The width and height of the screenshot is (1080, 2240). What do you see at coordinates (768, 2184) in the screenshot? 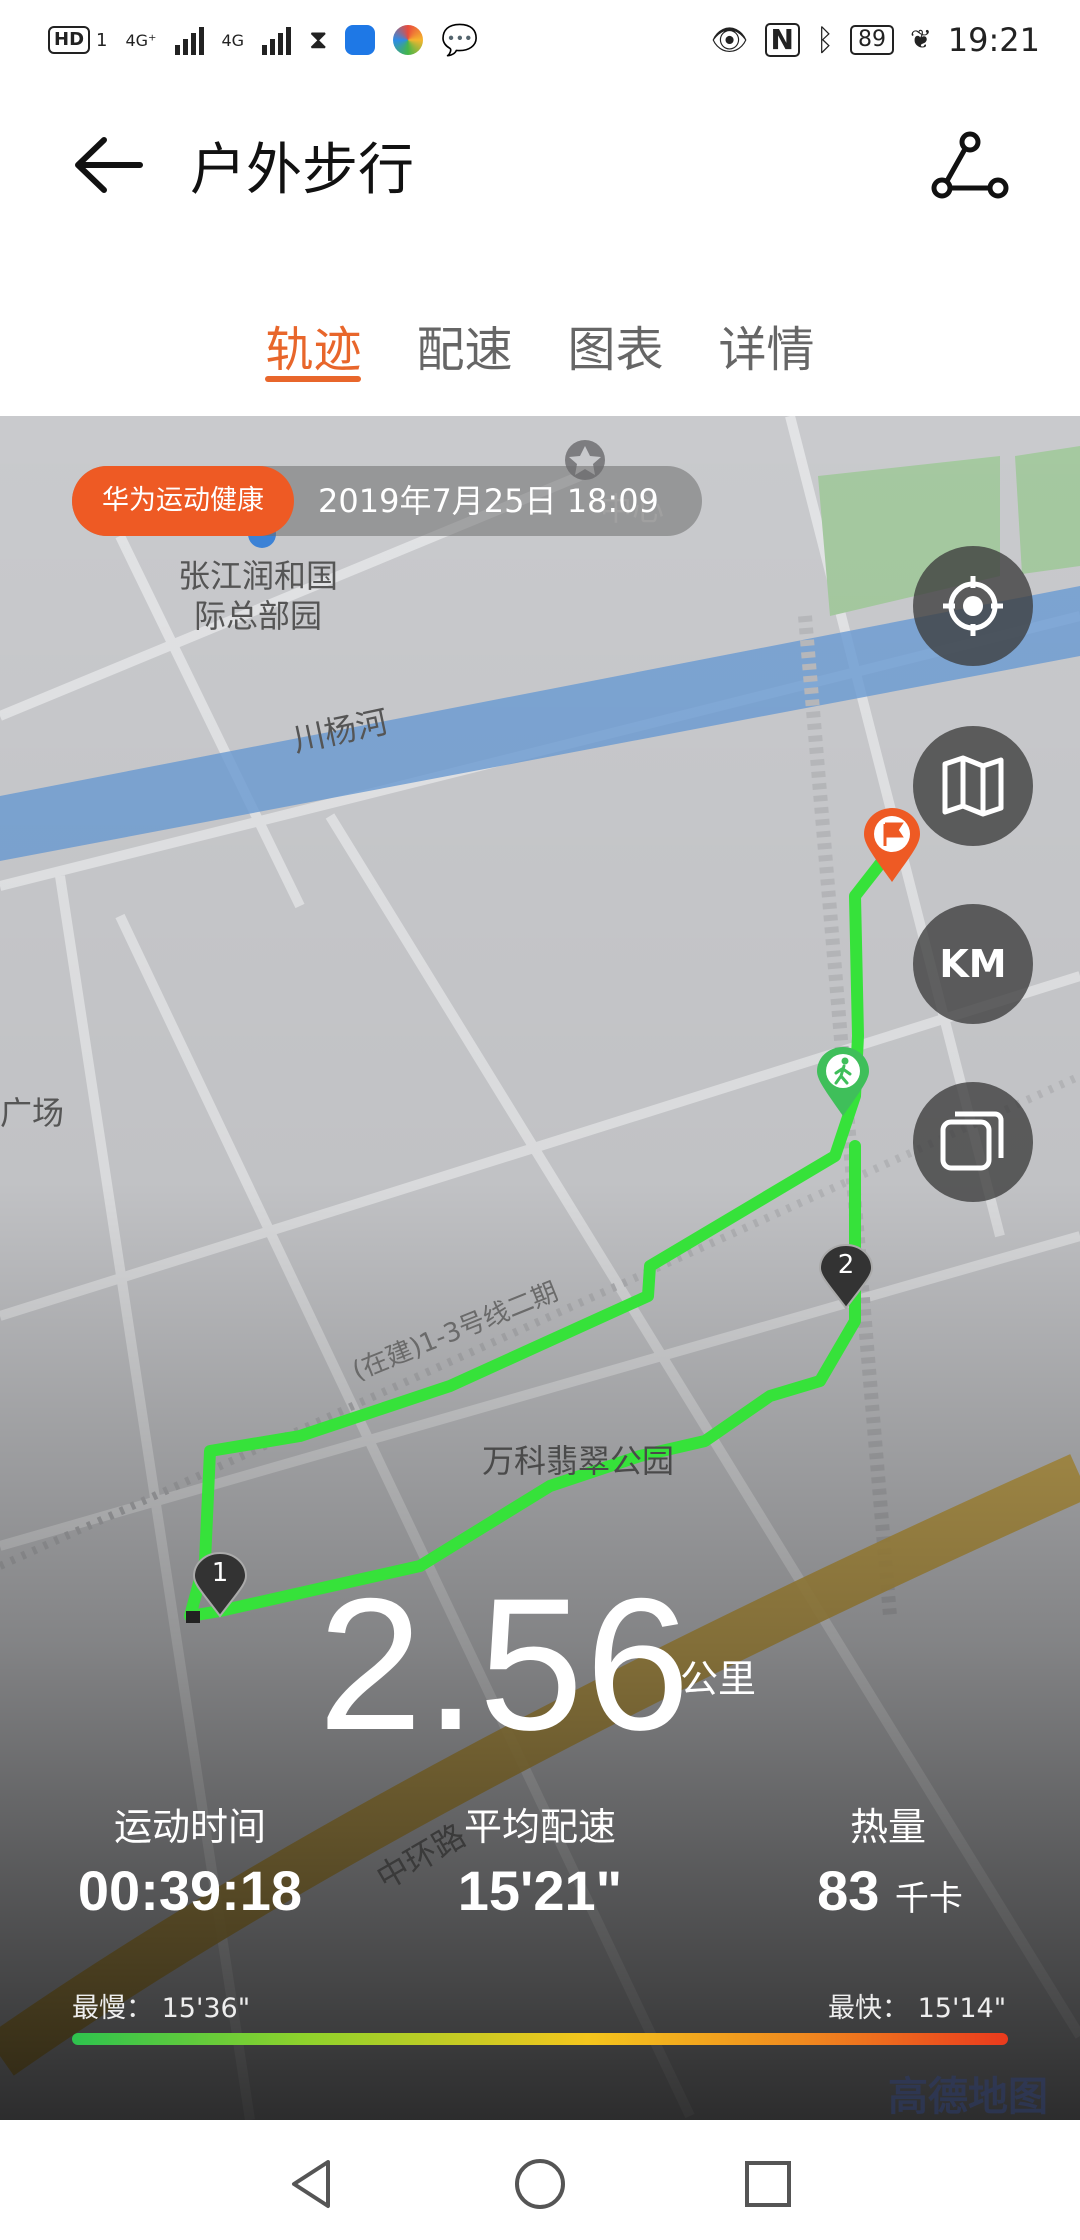
I see `nav-recents-icon` at bounding box center [768, 2184].